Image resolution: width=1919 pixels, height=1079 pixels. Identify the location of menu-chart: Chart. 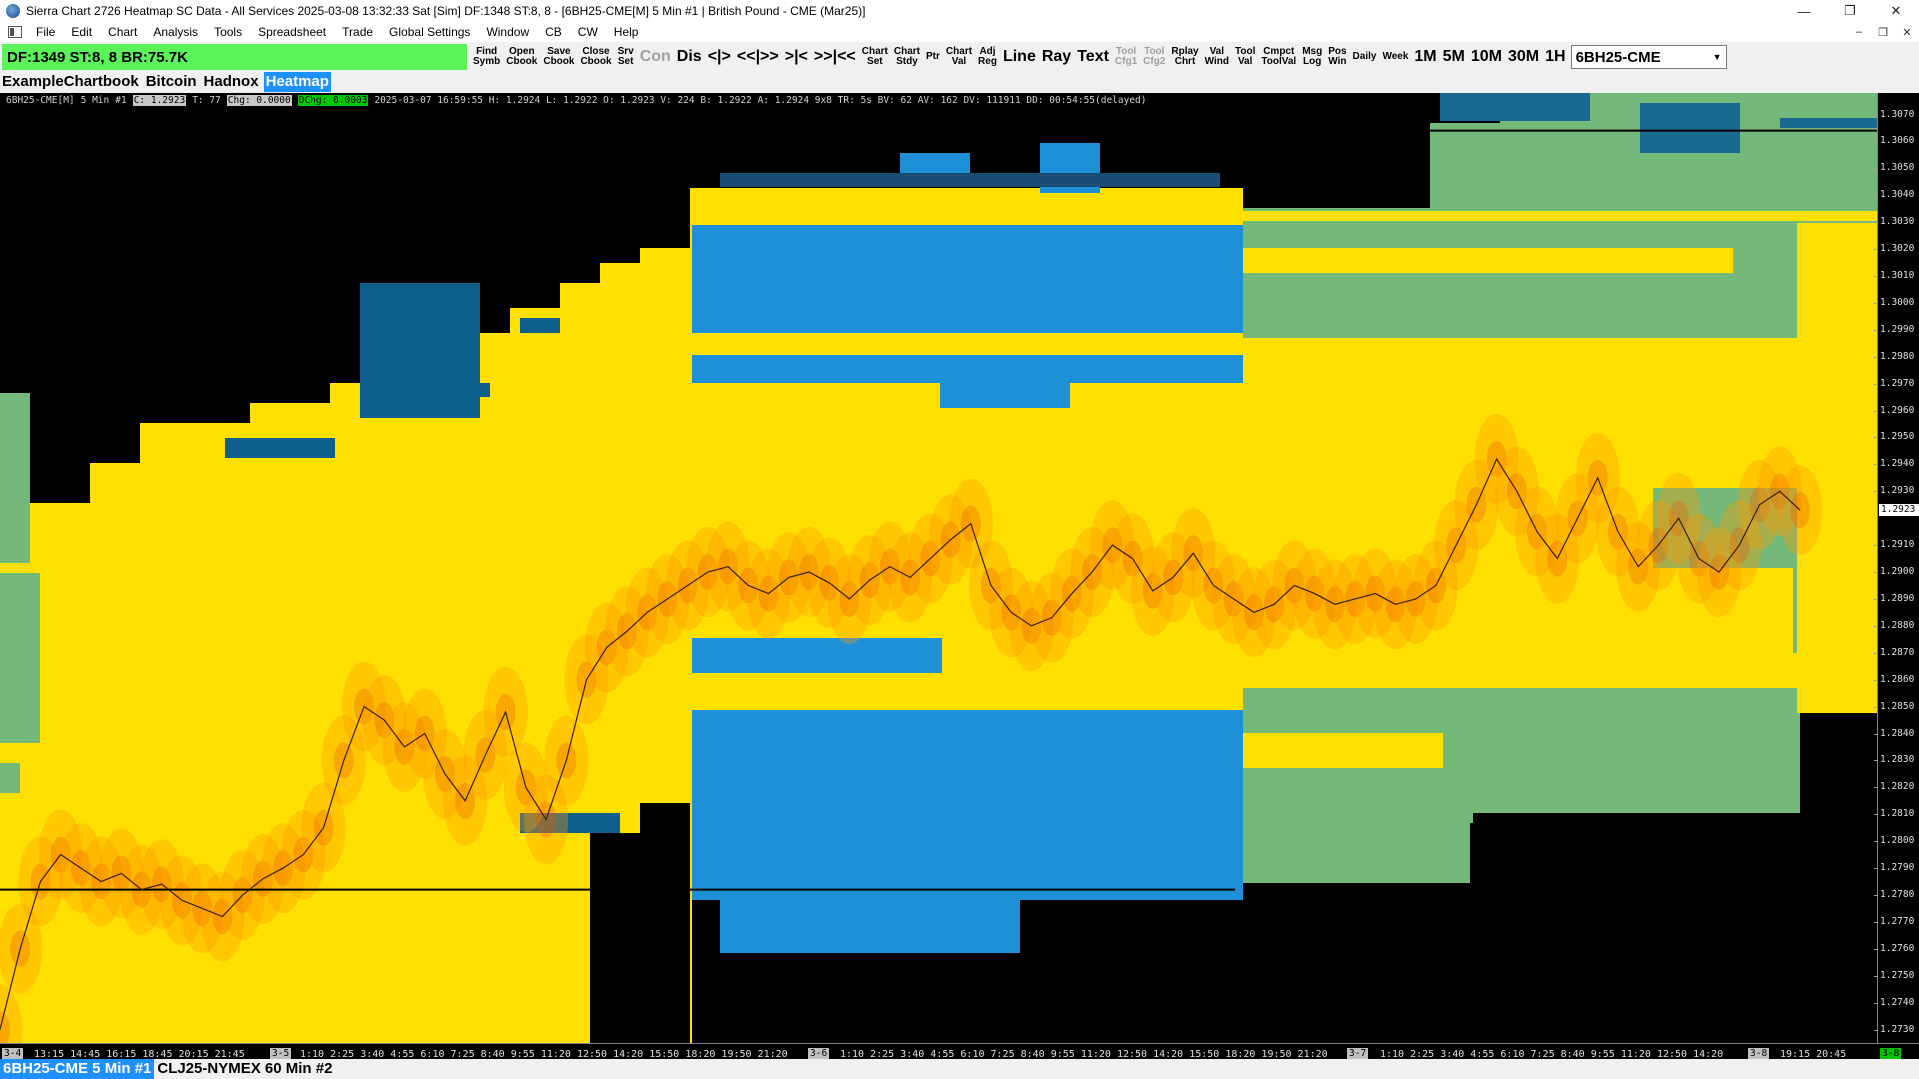
(122, 32).